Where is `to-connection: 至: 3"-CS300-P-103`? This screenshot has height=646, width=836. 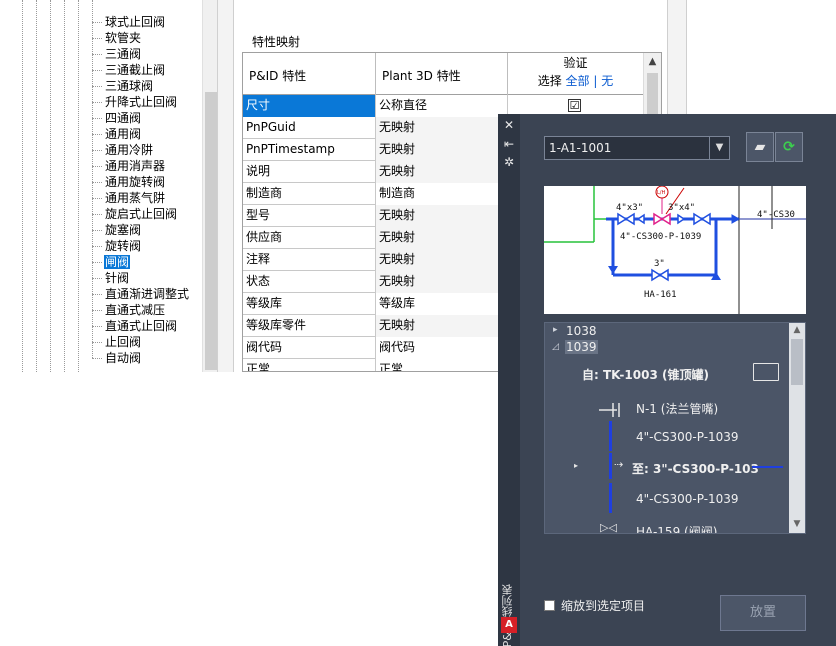
to-connection: 至: 3"-CS300-P-103 is located at coordinates (695, 468).